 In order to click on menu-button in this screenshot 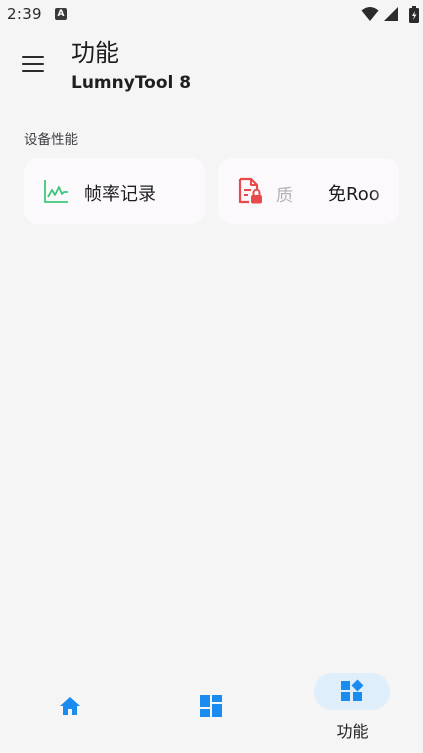, I will do `click(33, 65)`.